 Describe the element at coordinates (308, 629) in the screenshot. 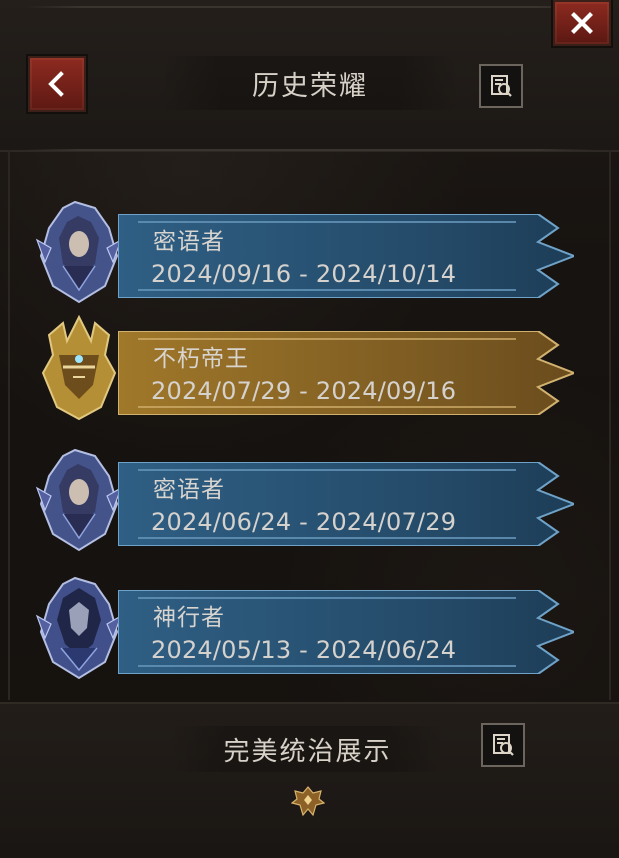

I see `honor-item: 神行者 2024/05/13 - 2024/06/24` at that location.